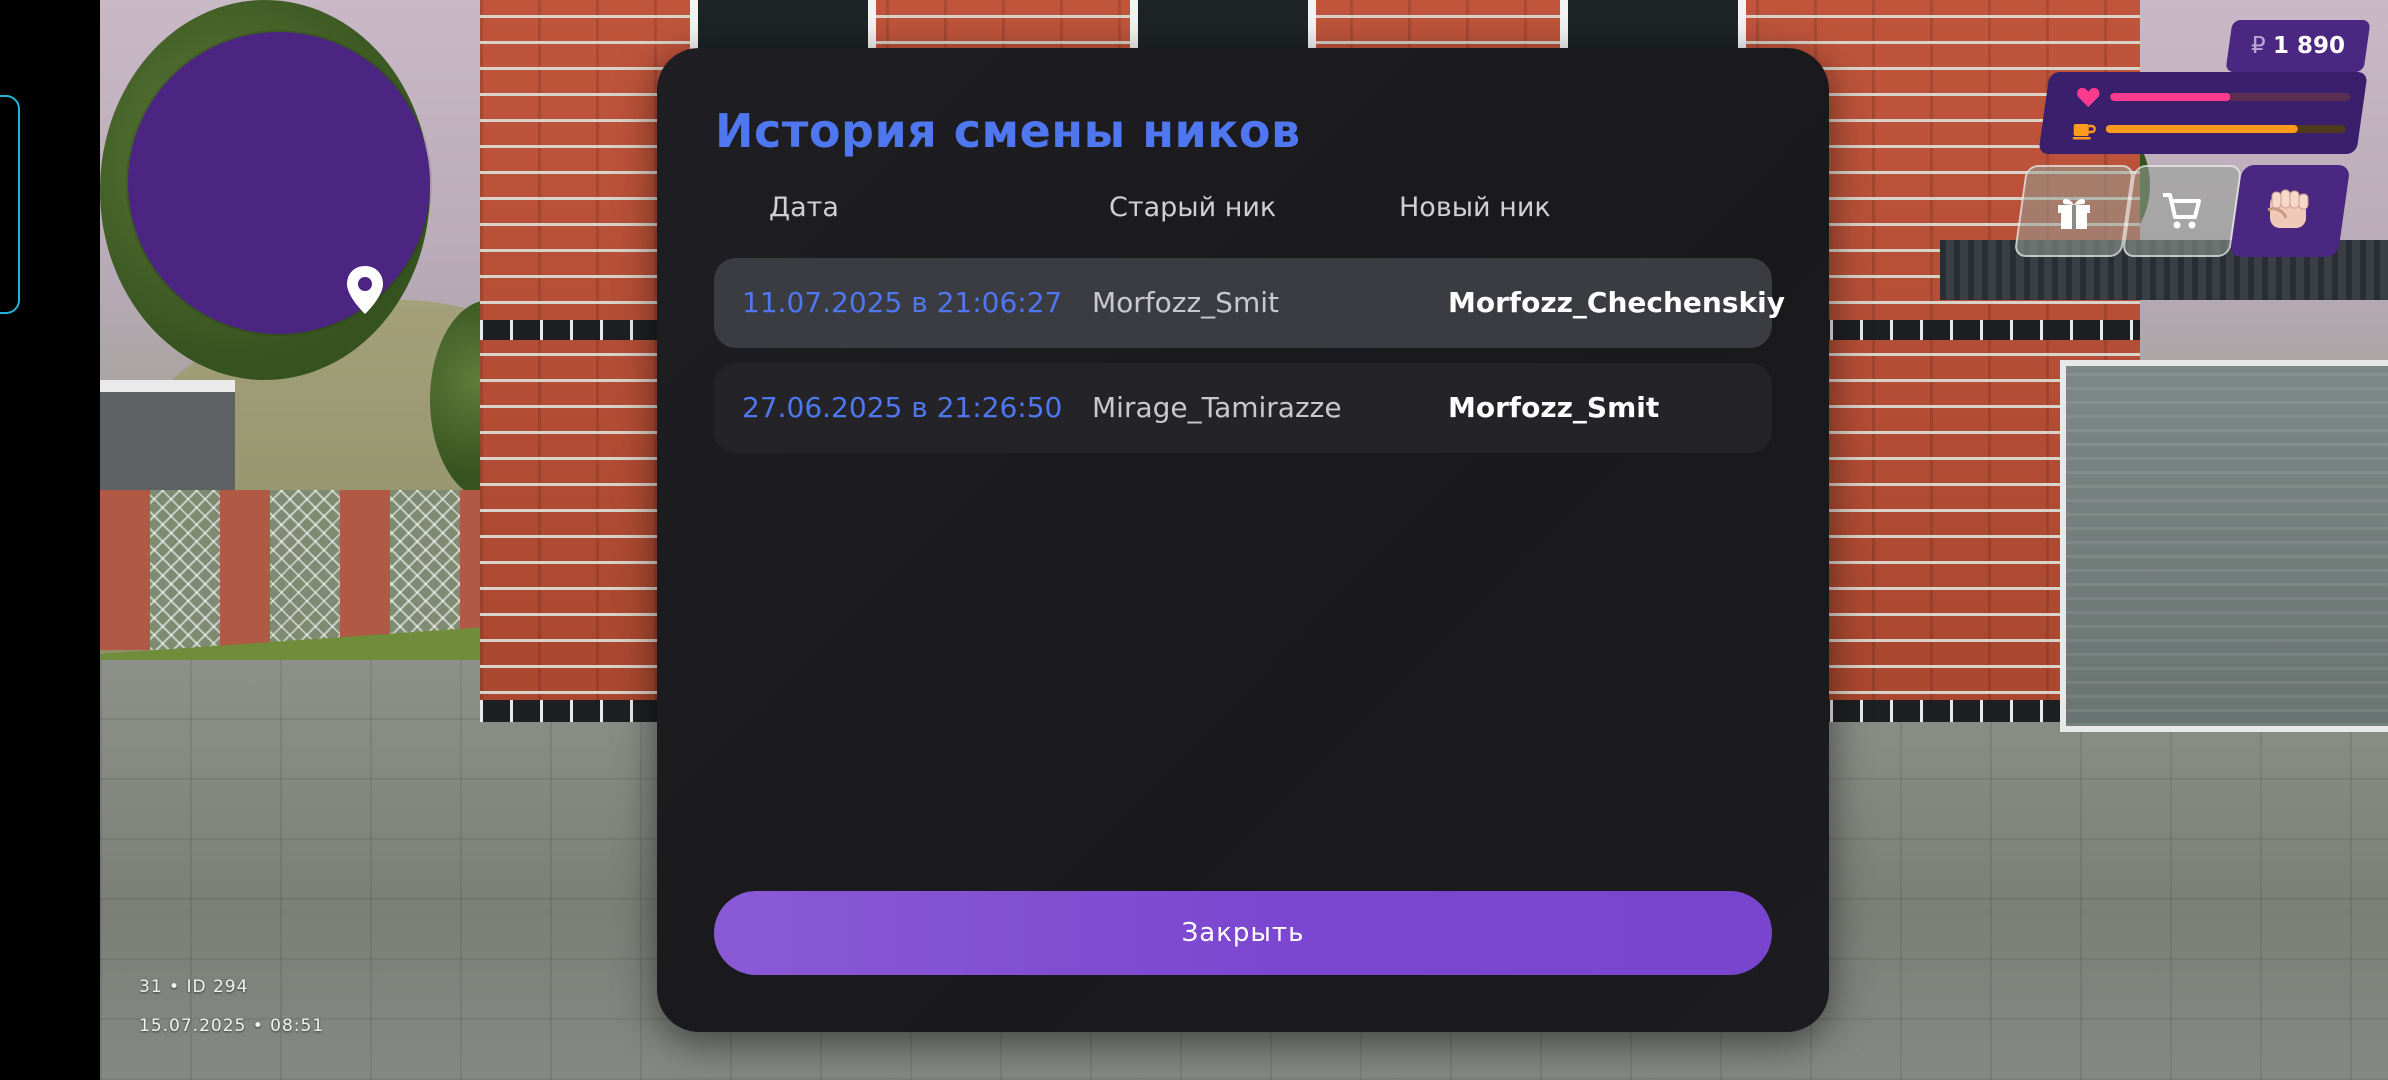 The height and width of the screenshot is (1080, 2388). I want to click on fence, so click(290, 570).